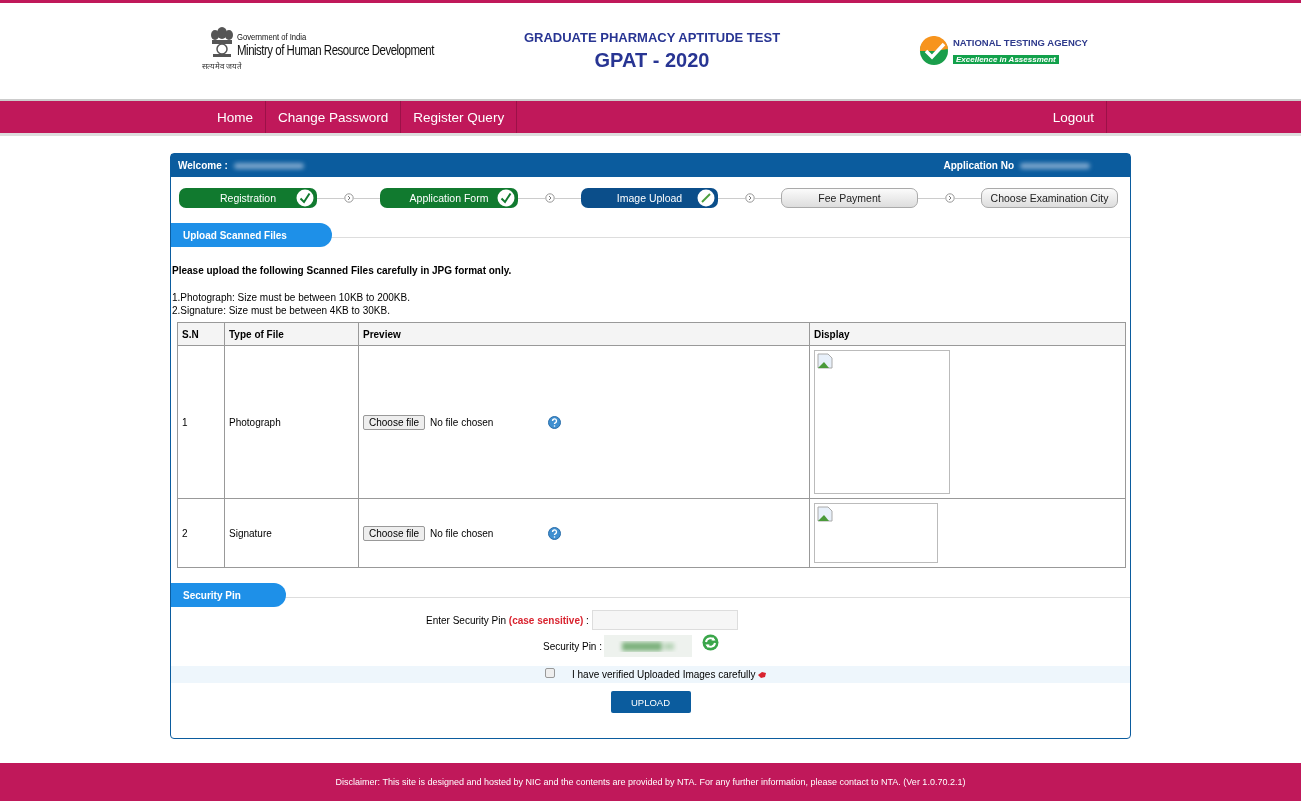 This screenshot has width=1301, height=801. Describe the element at coordinates (449, 198) in the screenshot. I see `step-tab: Application Form` at that location.